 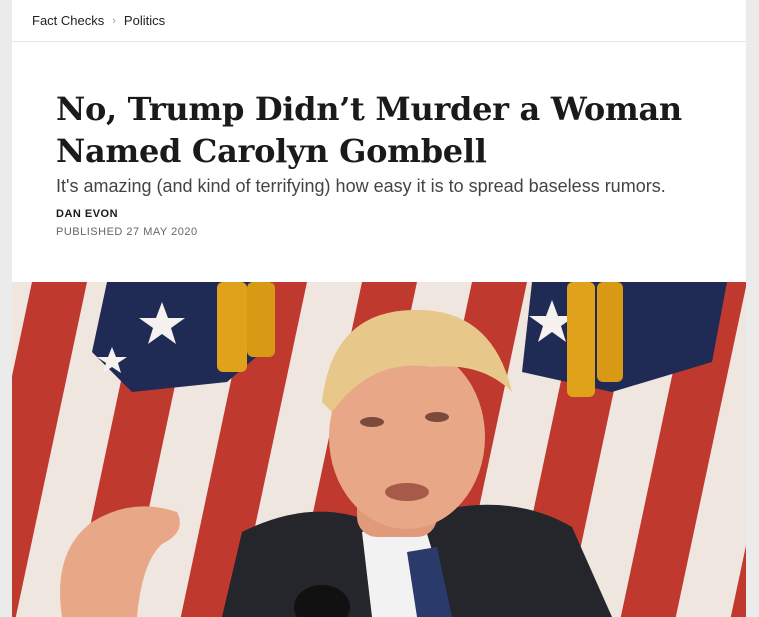 What do you see at coordinates (379, 21) in the screenshot?
I see `breadcrumb: Fact Checks › Politics` at bounding box center [379, 21].